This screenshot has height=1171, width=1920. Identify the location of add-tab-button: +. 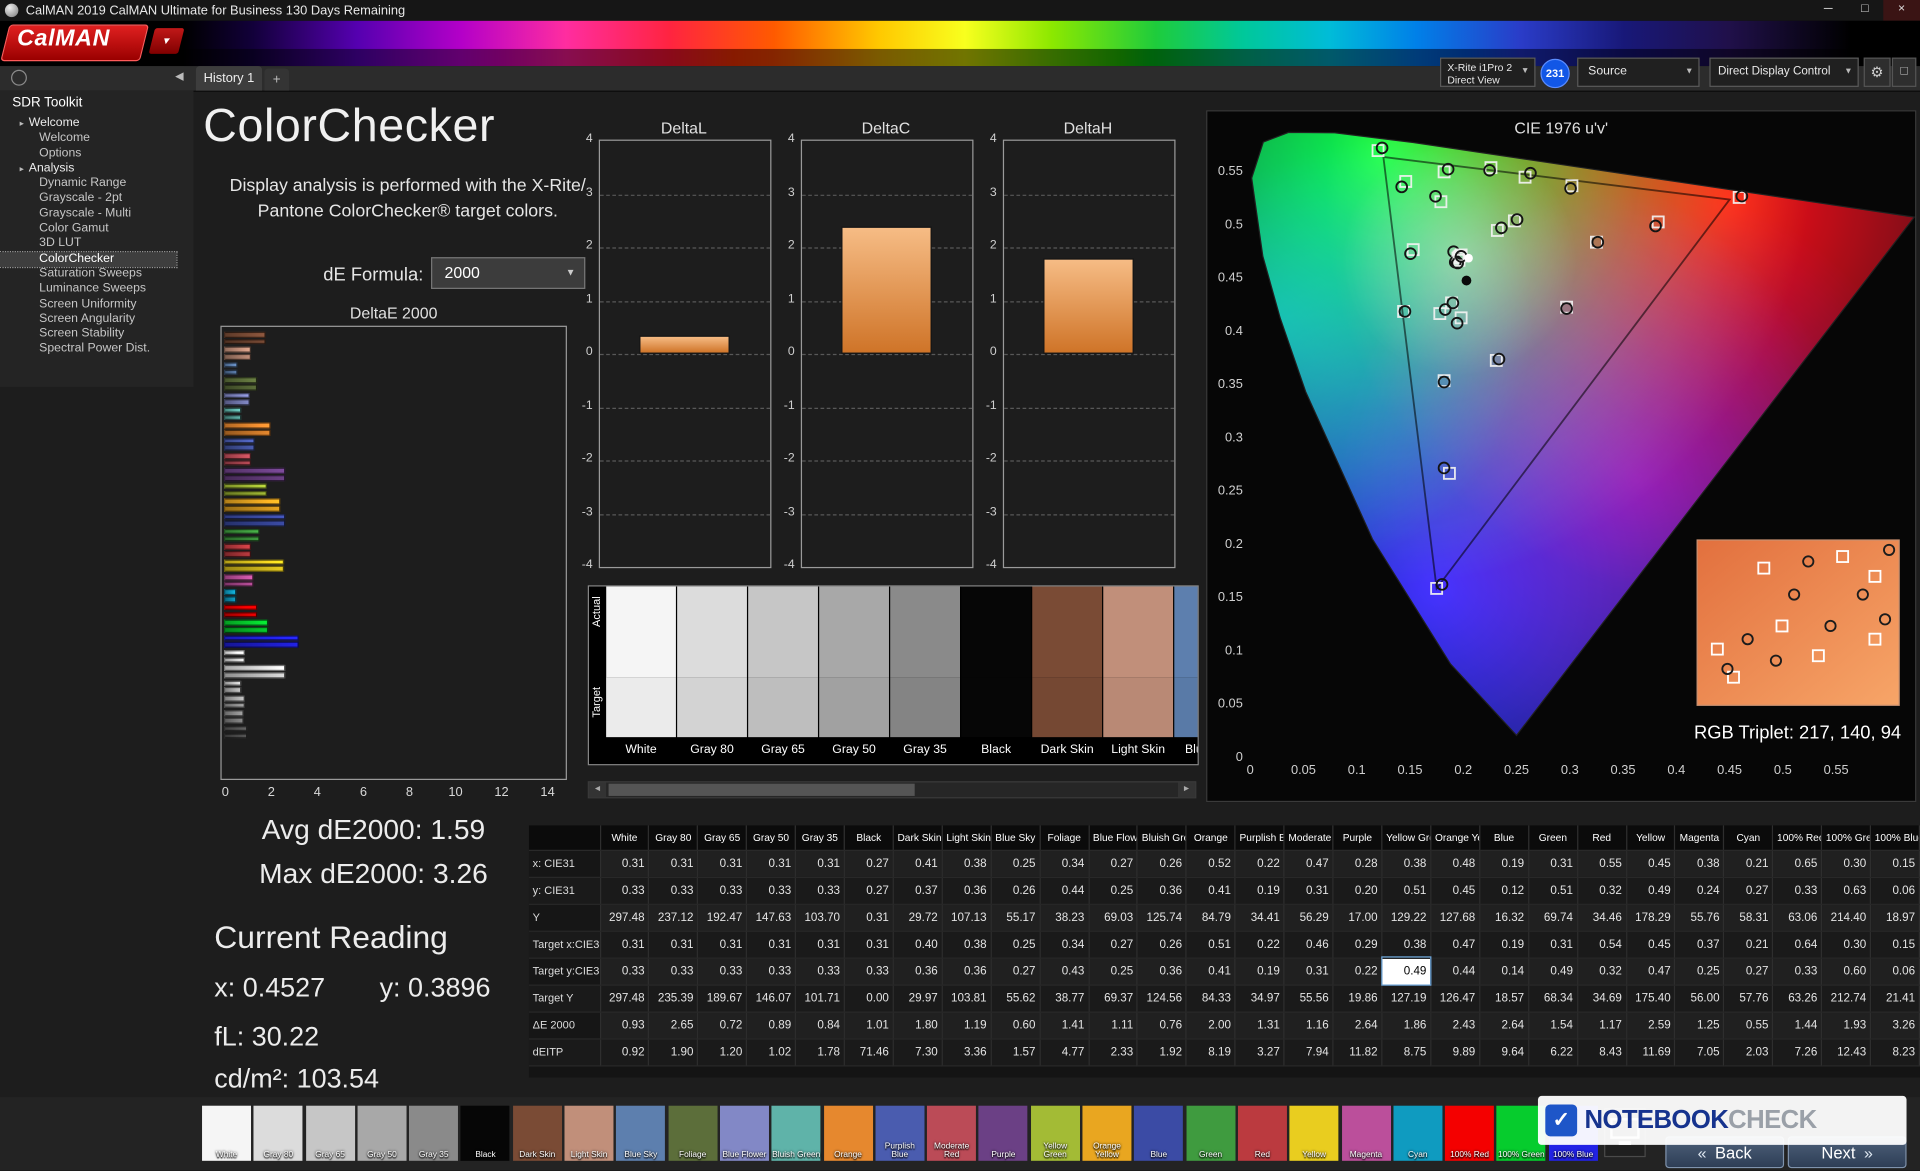
(276, 79).